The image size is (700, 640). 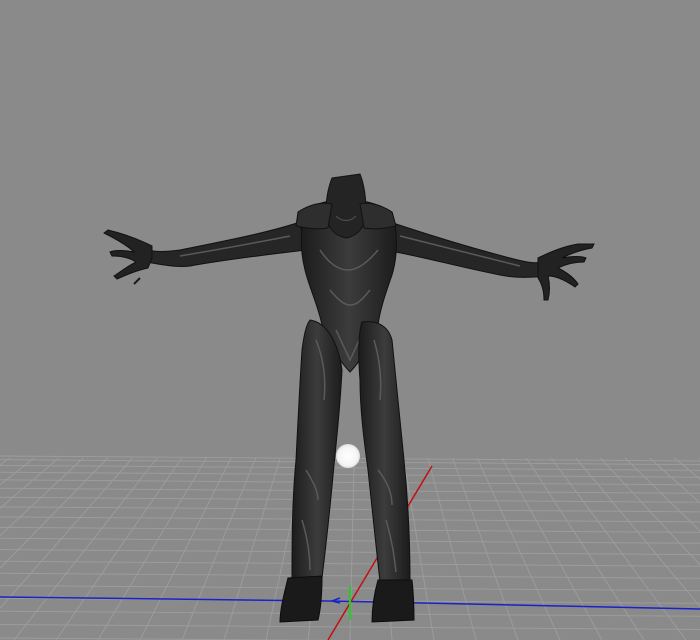 What do you see at coordinates (393, 601) in the screenshot?
I see `right-foot` at bounding box center [393, 601].